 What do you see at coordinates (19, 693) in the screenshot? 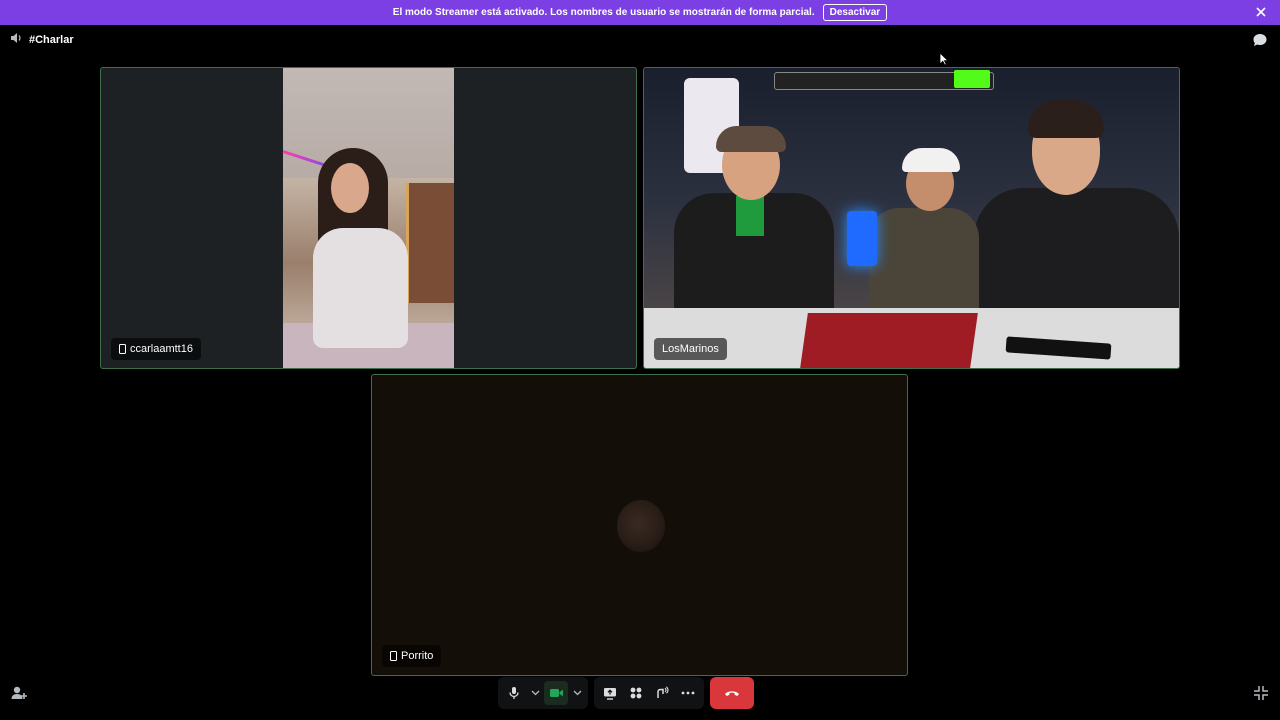
I see `add-user-icon` at bounding box center [19, 693].